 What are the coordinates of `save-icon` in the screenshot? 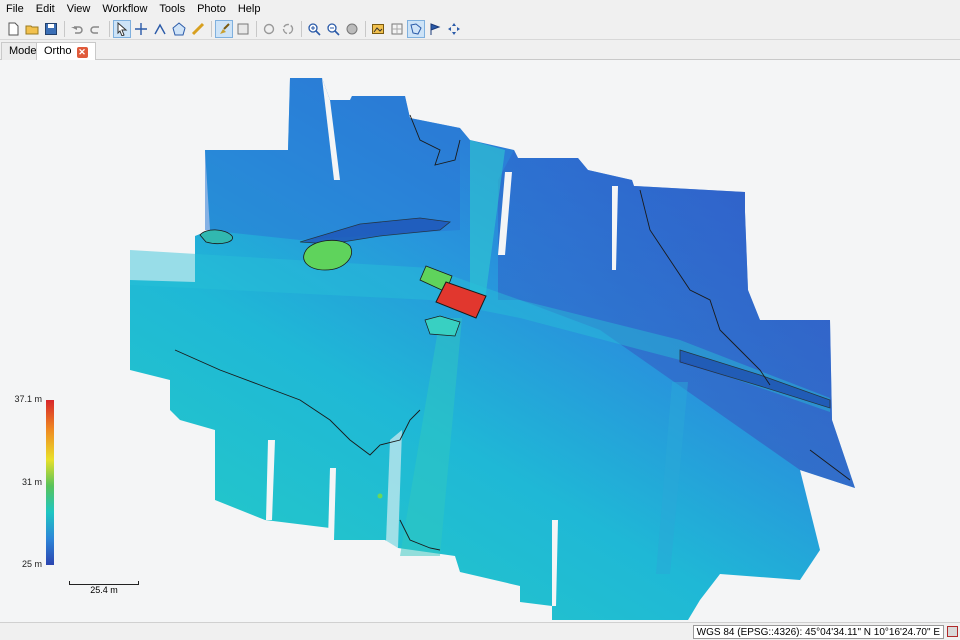 It's located at (51, 28).